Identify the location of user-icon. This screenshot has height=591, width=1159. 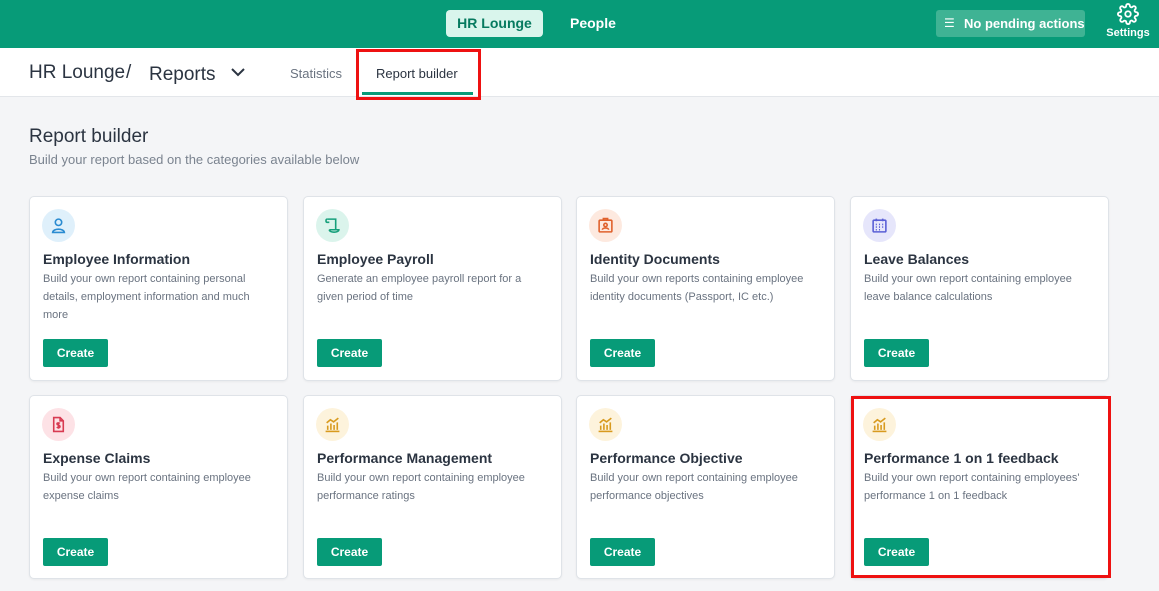
(58, 225).